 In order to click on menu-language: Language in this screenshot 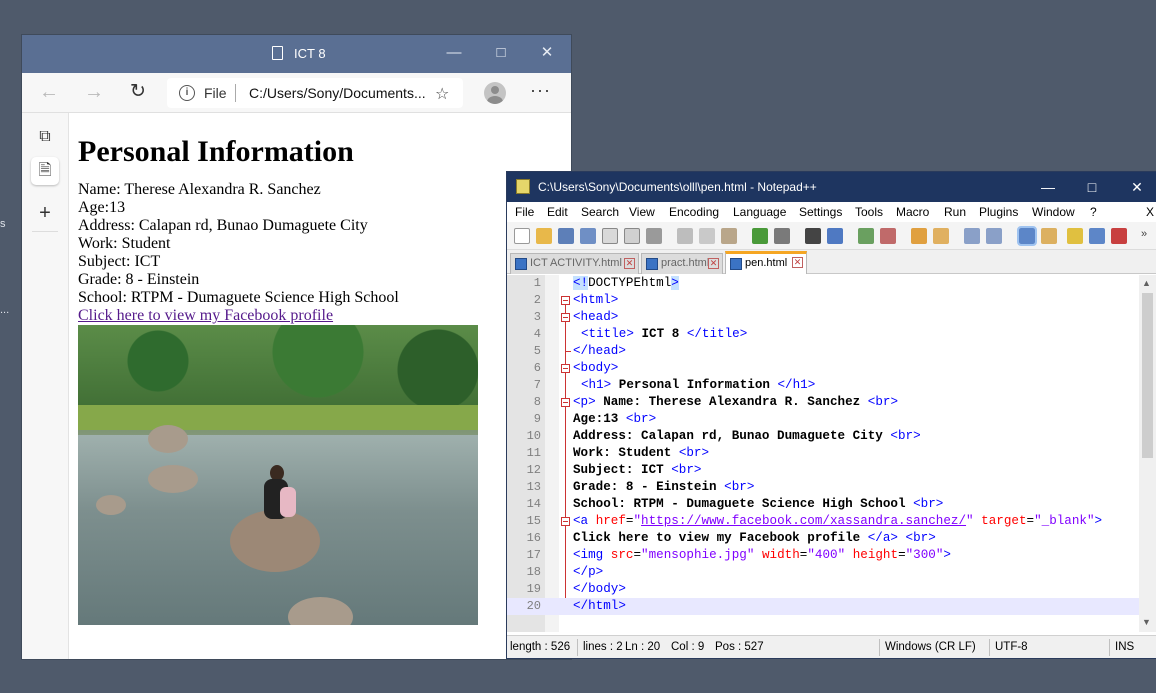, I will do `click(759, 212)`.